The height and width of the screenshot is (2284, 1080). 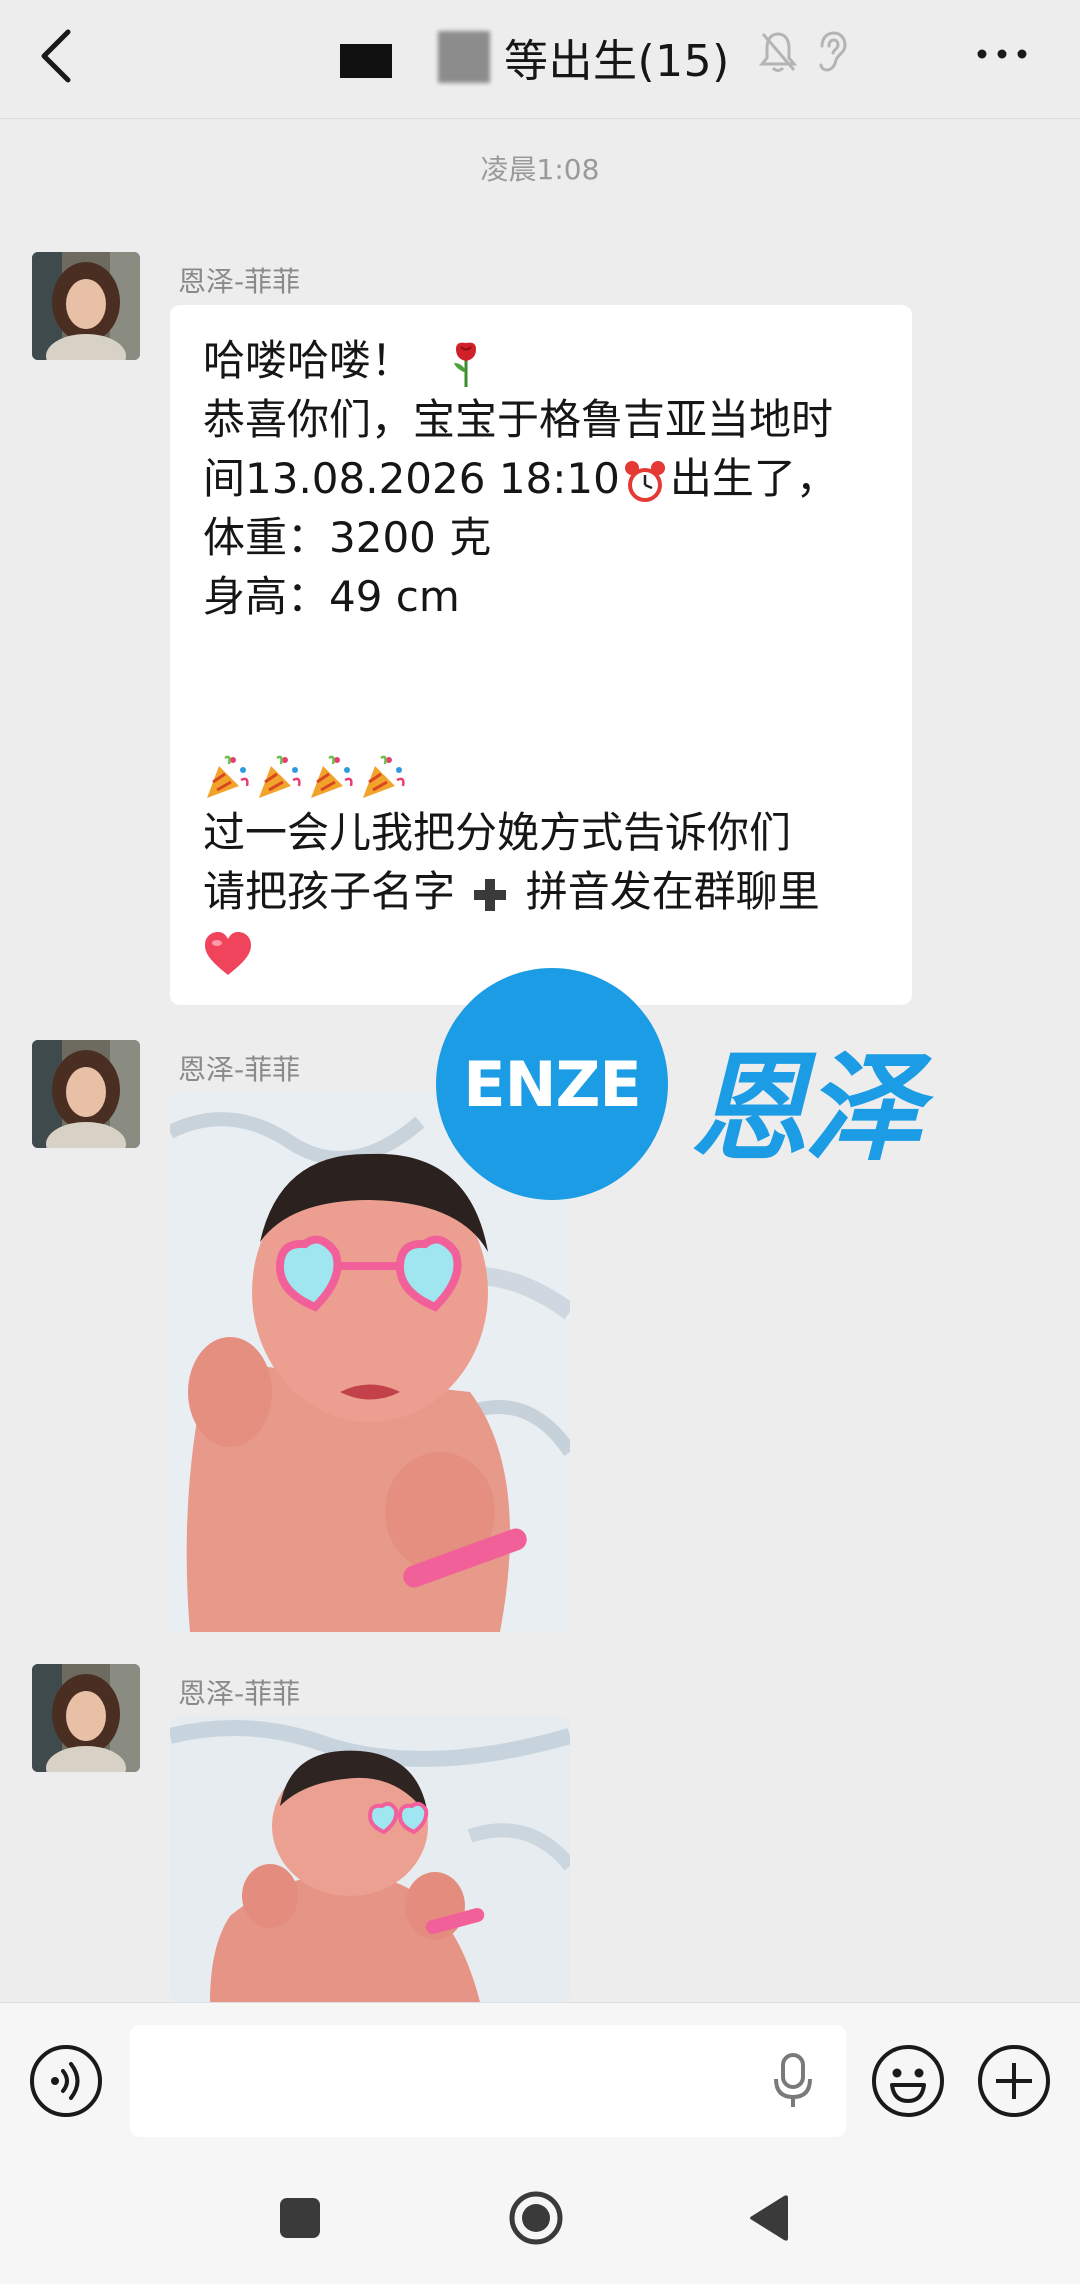 What do you see at coordinates (329, 891) in the screenshot?
I see `message-line: 请把孩子名字` at bounding box center [329, 891].